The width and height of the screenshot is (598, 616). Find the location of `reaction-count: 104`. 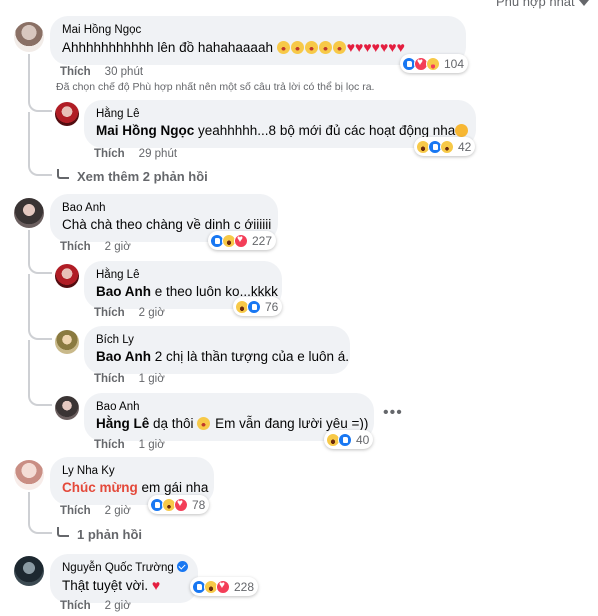

reaction-count: 104 is located at coordinates (454, 63).